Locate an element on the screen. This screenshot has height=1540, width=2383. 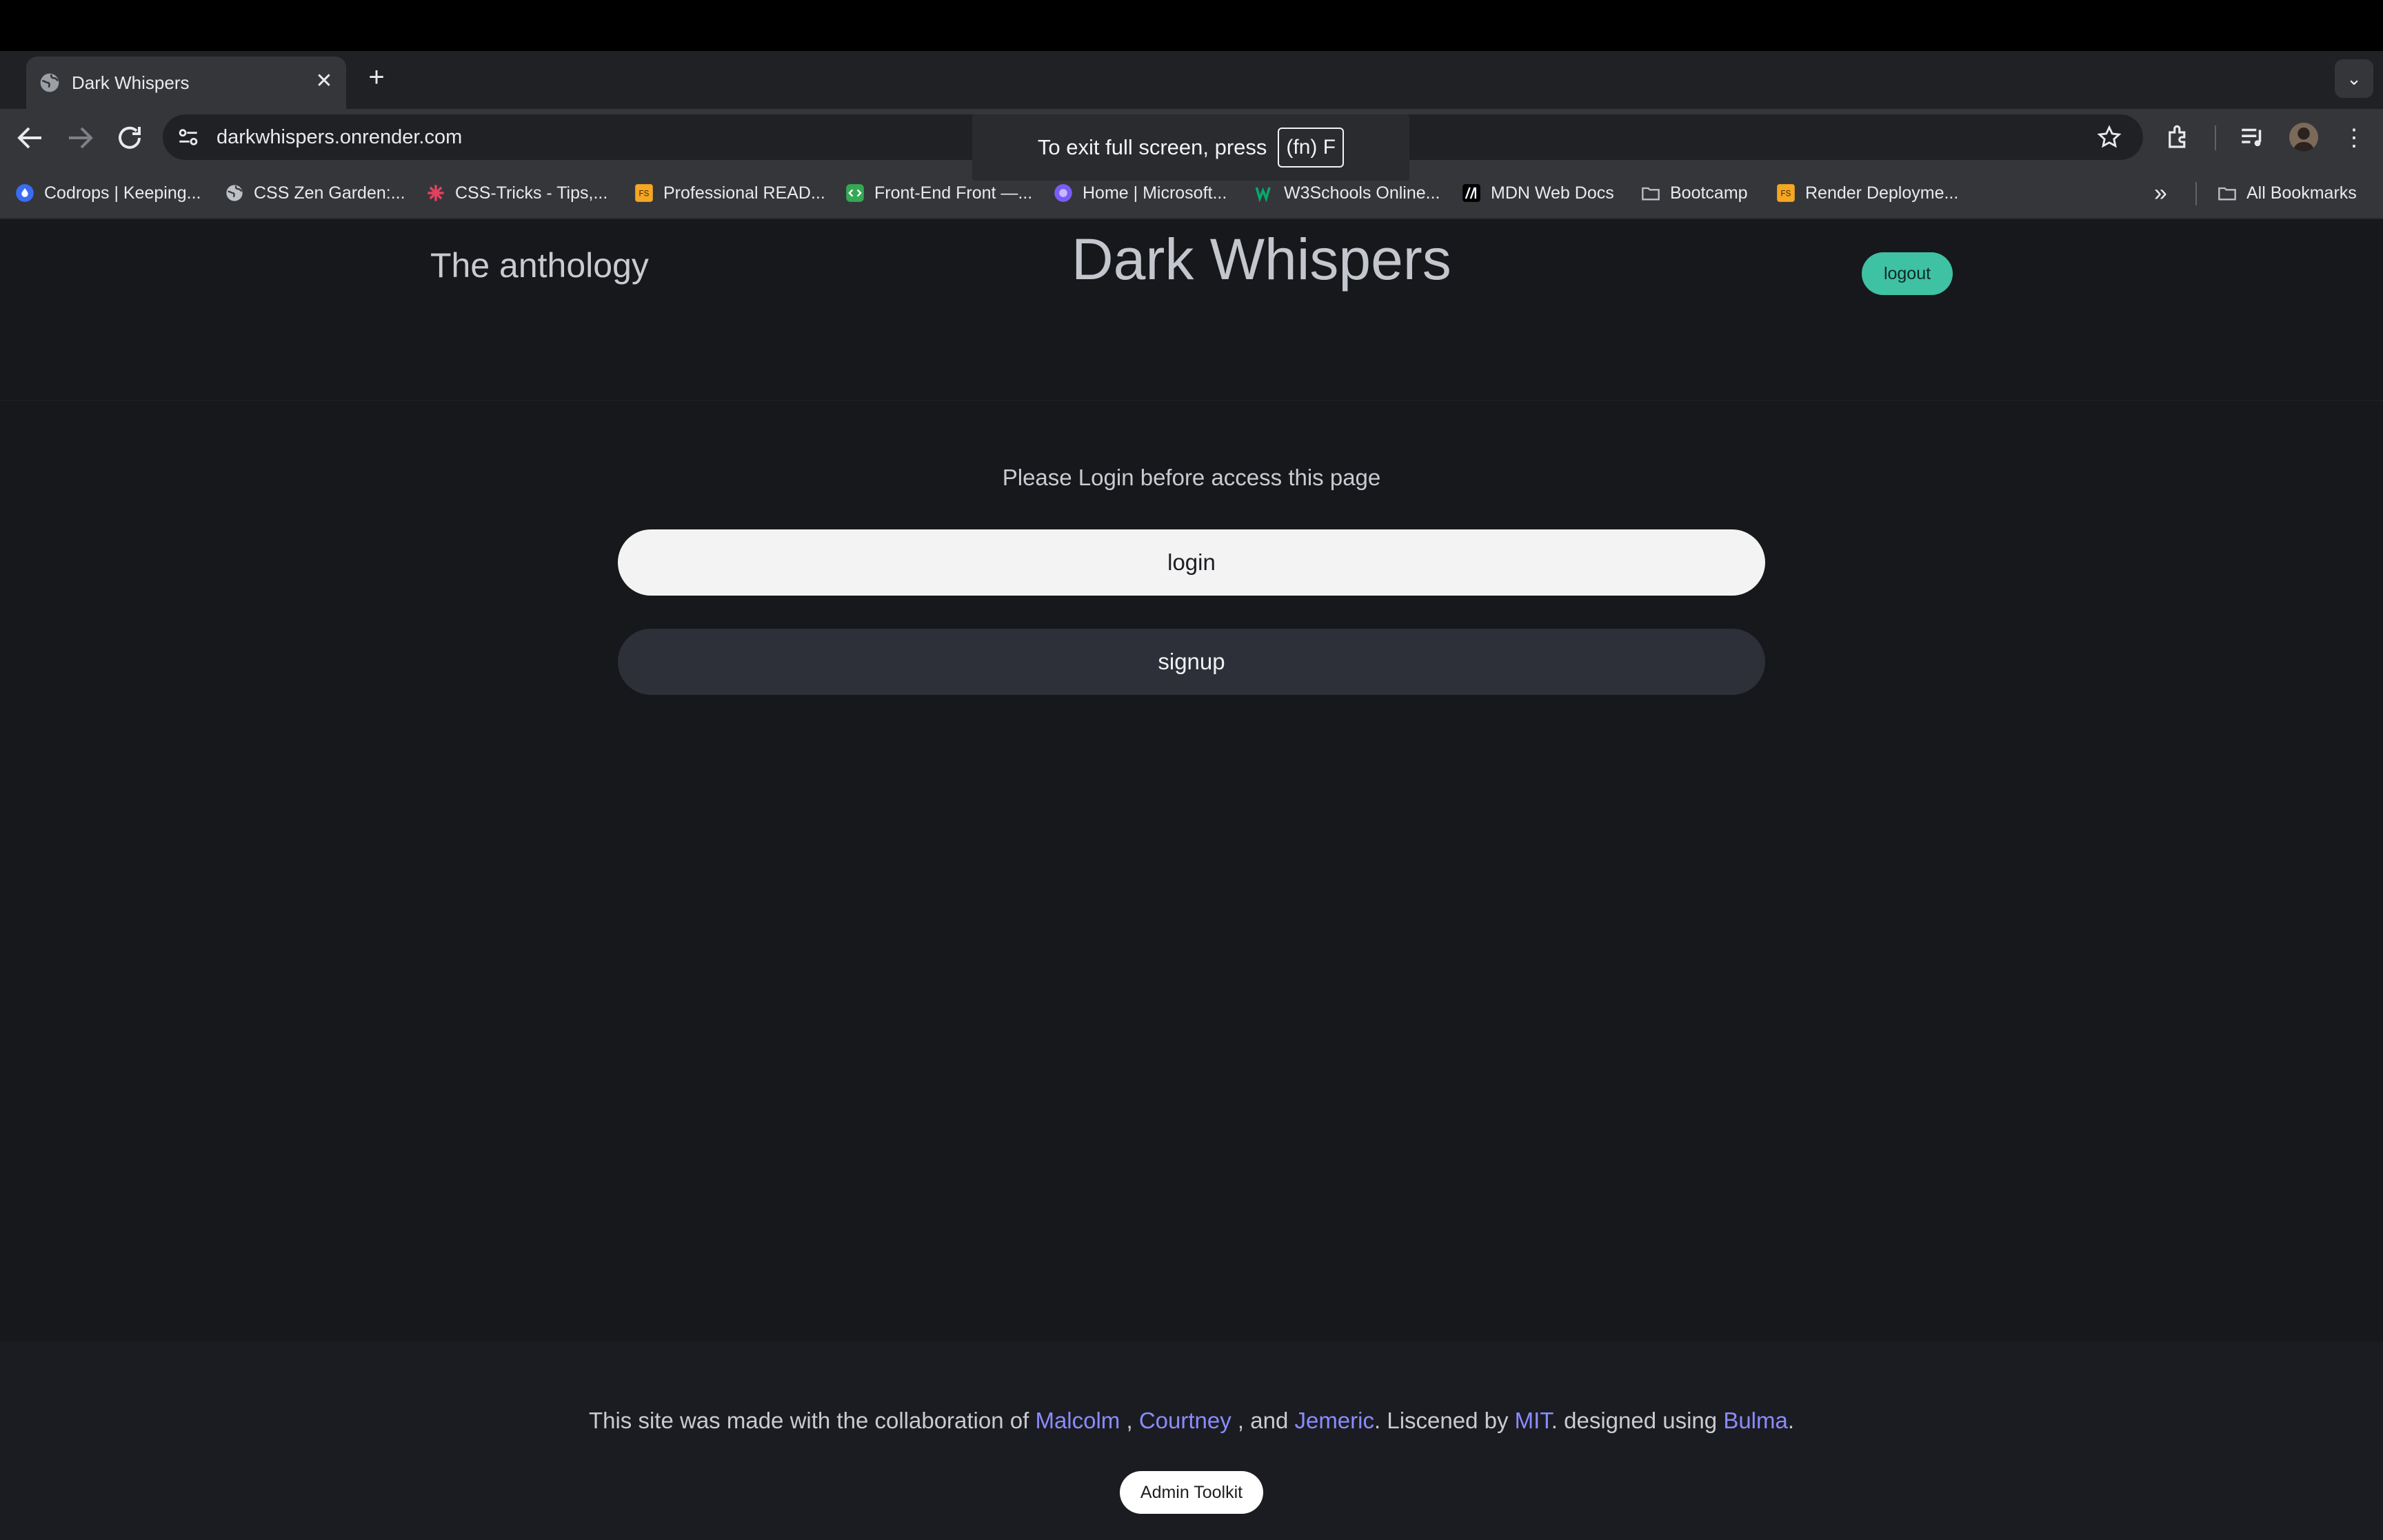
all-bookmarks-folder: All Bookmarks is located at coordinates (2287, 193).